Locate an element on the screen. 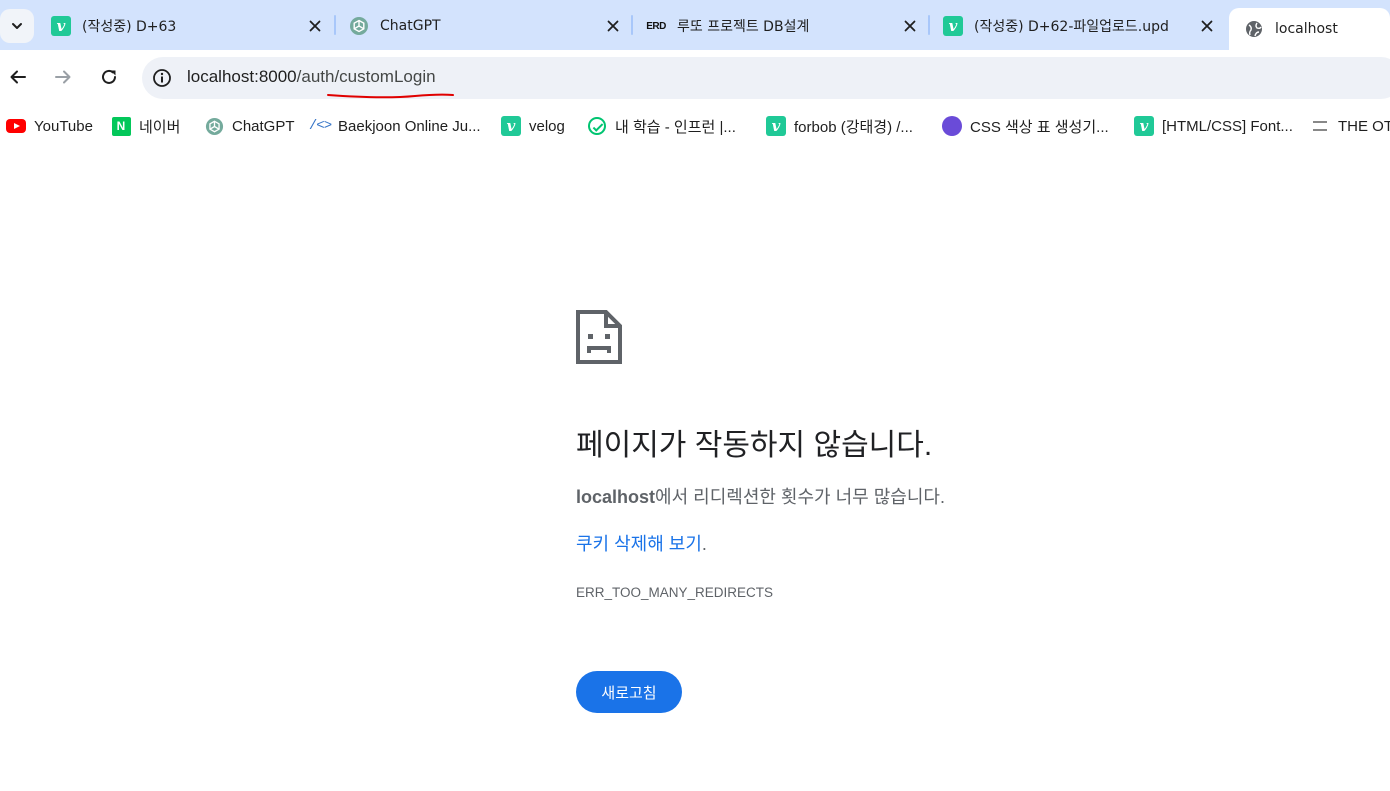 This screenshot has width=1390, height=791. tab-localhost-active: localhost is located at coordinates (1309, 29).